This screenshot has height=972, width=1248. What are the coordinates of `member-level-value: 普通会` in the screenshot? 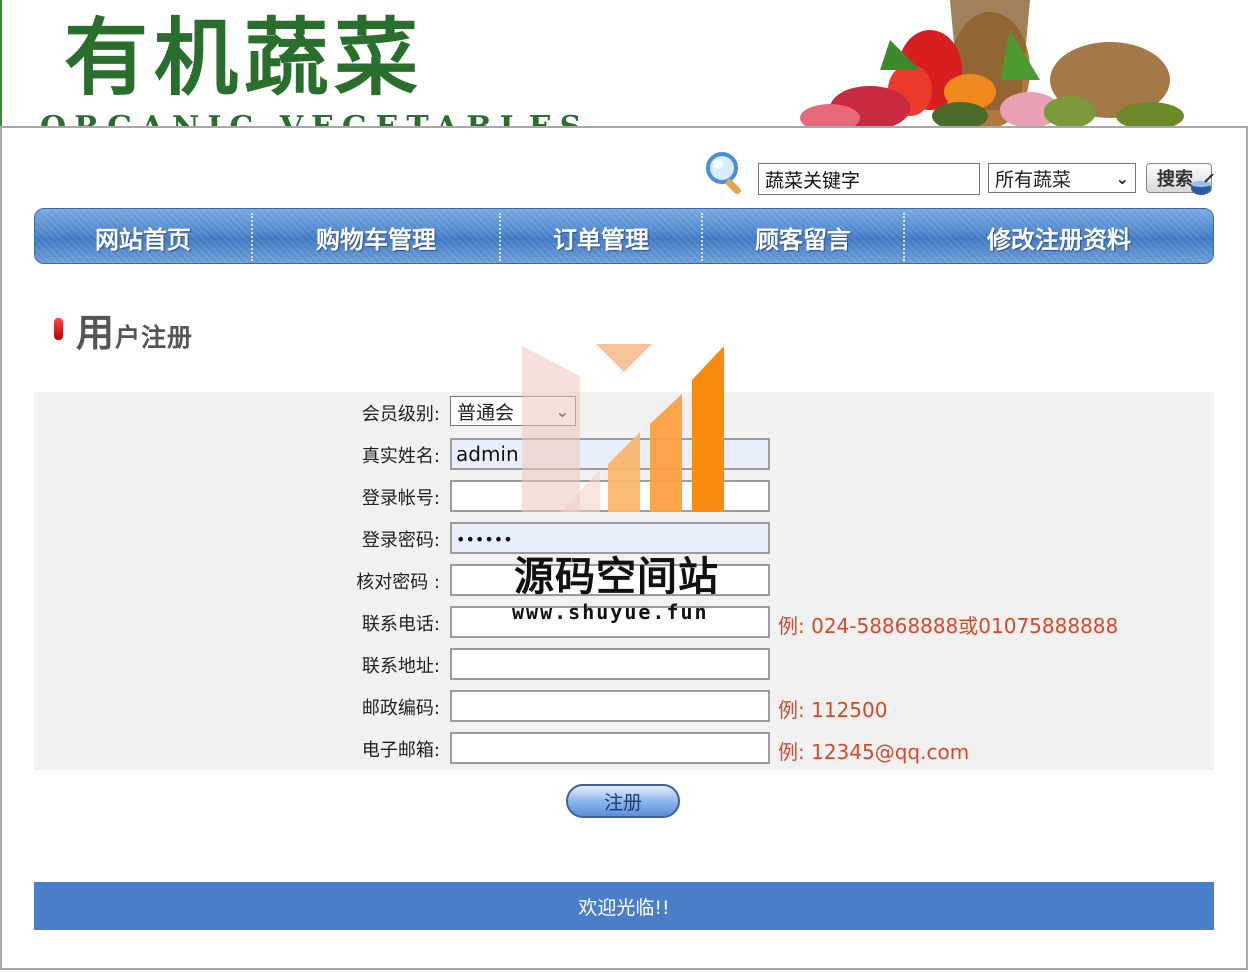 It's located at (486, 412).